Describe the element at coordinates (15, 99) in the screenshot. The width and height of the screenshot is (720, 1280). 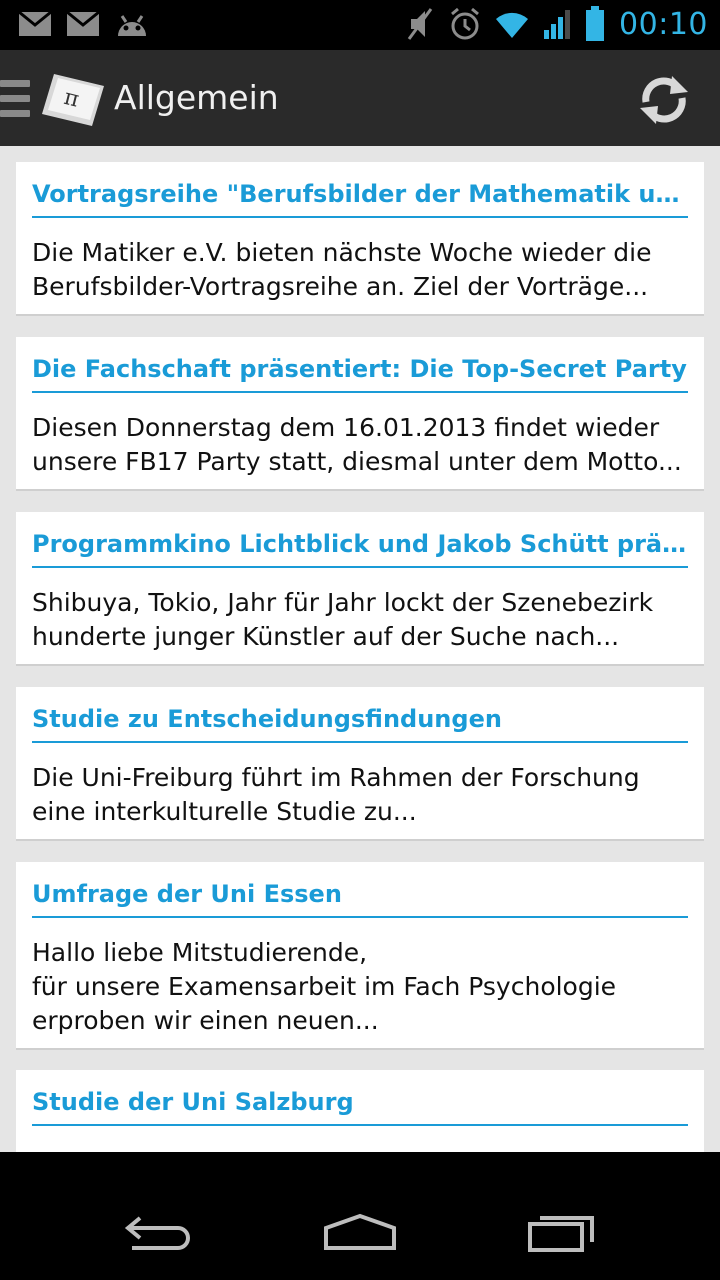
I see `drawer-icon` at that location.